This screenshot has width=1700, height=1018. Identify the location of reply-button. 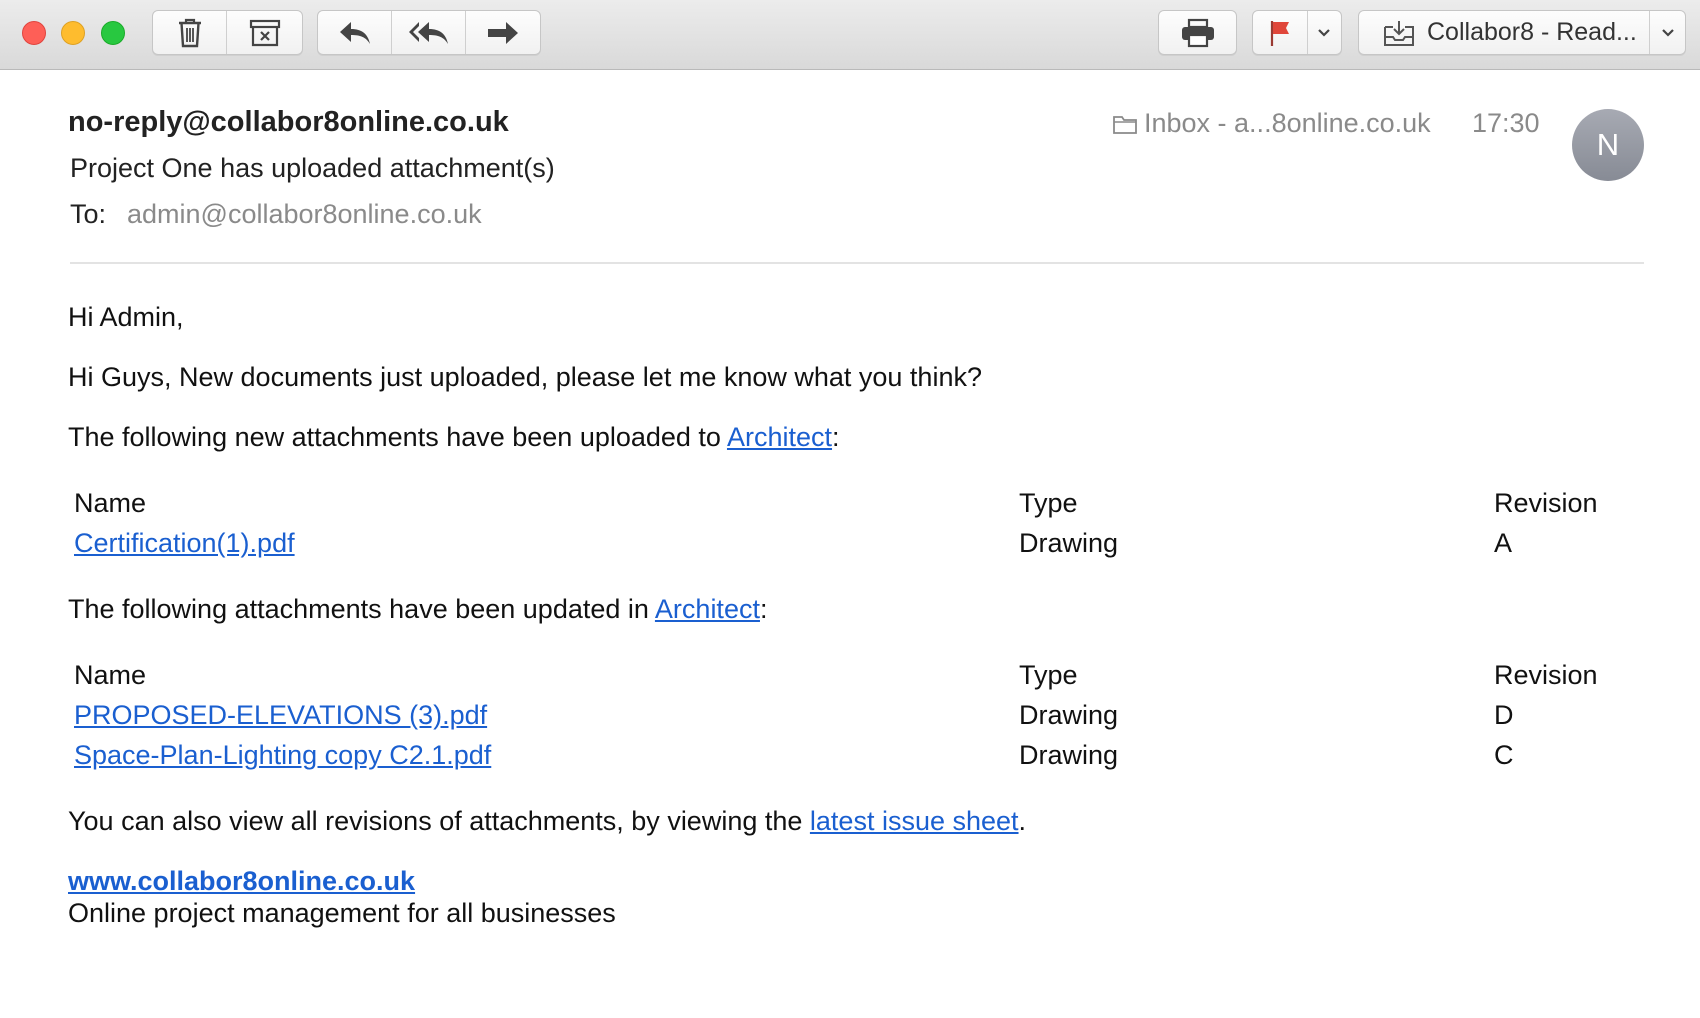
(355, 32).